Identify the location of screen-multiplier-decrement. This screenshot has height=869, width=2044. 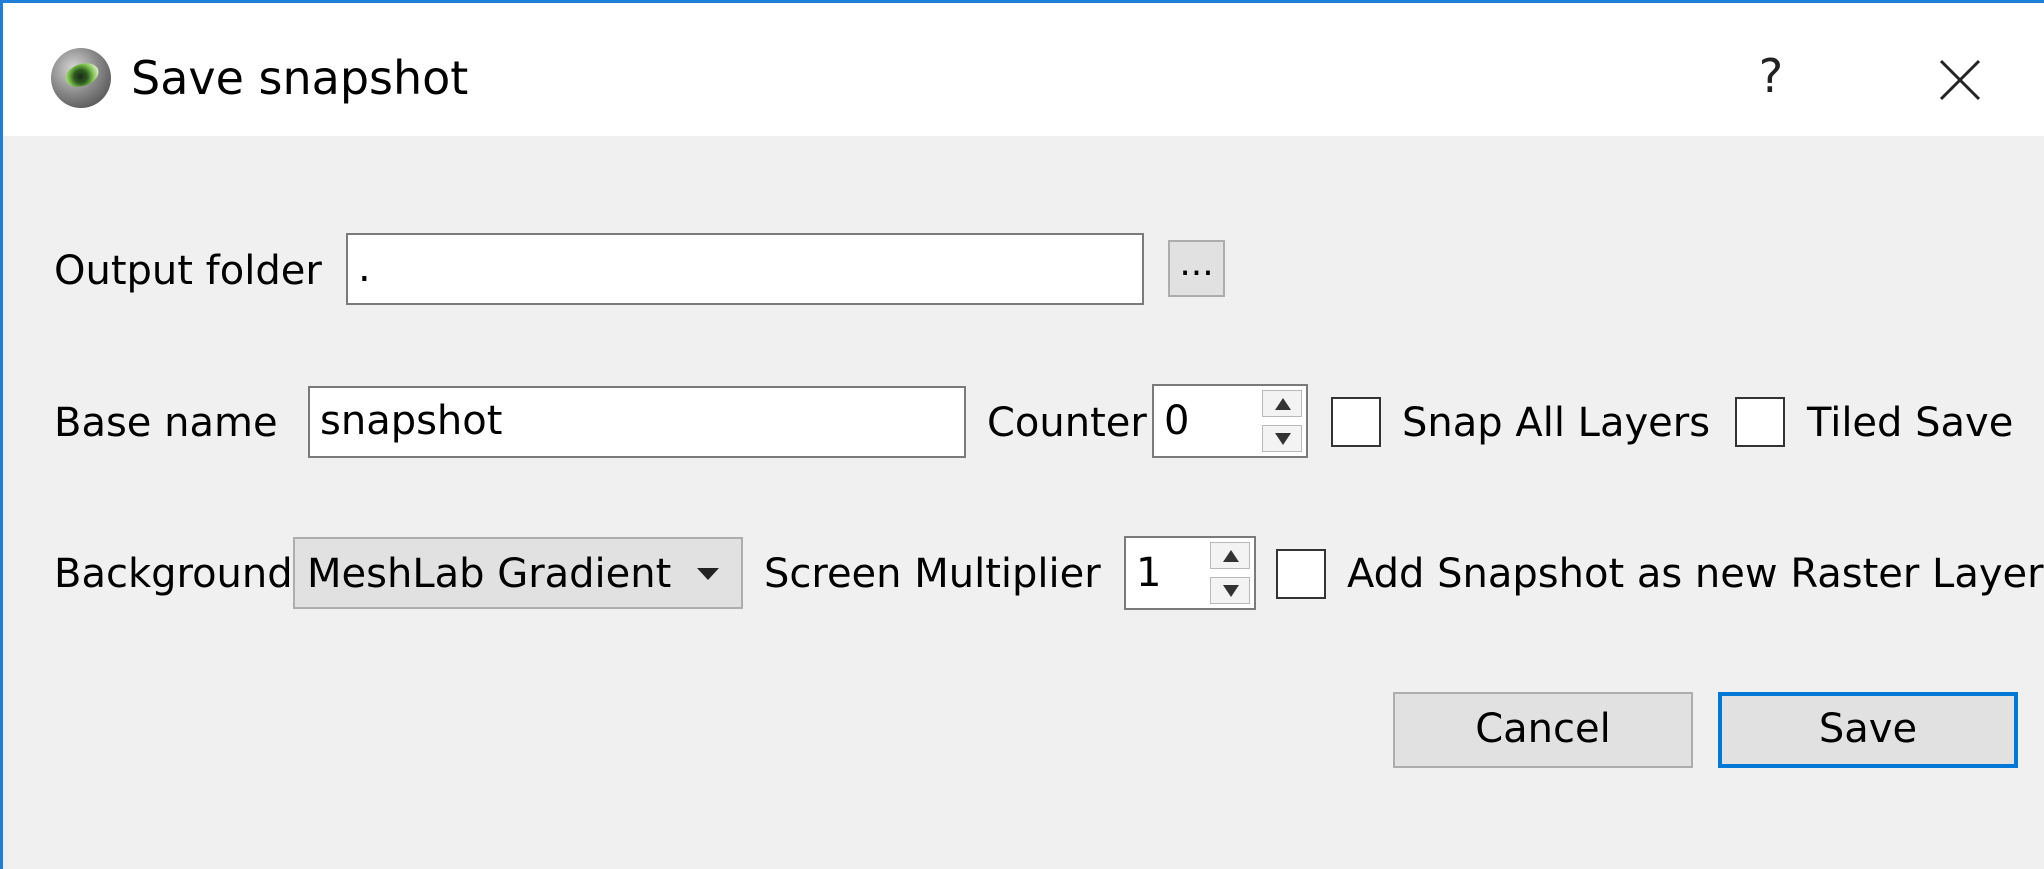
(1230, 590).